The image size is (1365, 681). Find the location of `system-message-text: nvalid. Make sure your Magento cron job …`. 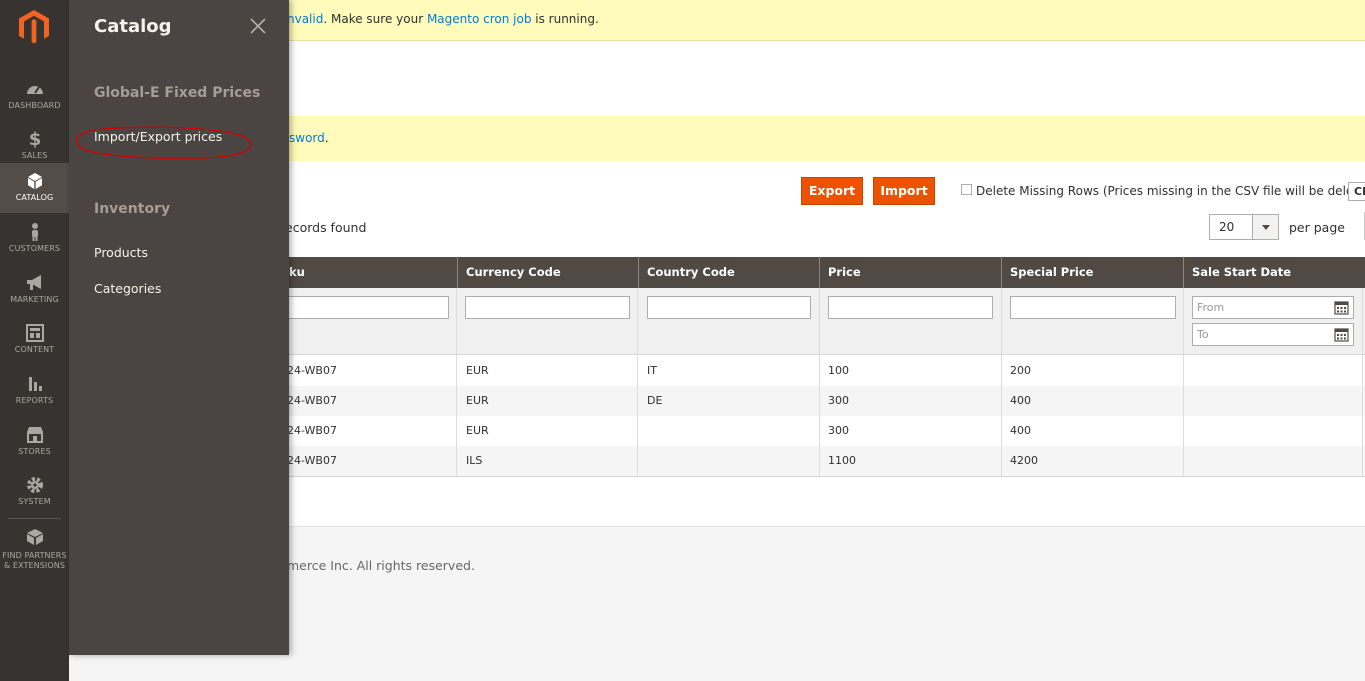

system-message-text: nvalid. Make sure your Magento cron job … is located at coordinates (443, 19).